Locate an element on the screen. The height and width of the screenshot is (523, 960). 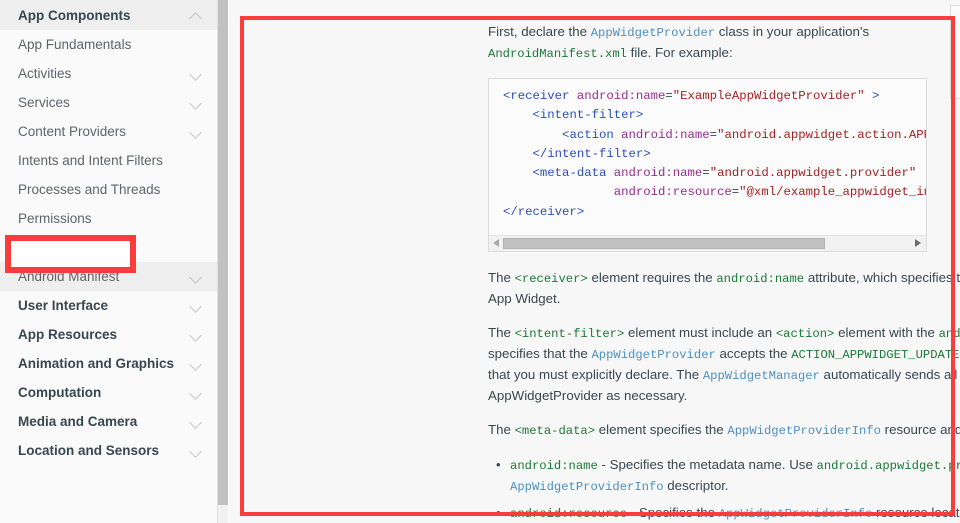
sidebar-item-app-resources: App Resources is located at coordinates (108, 334).